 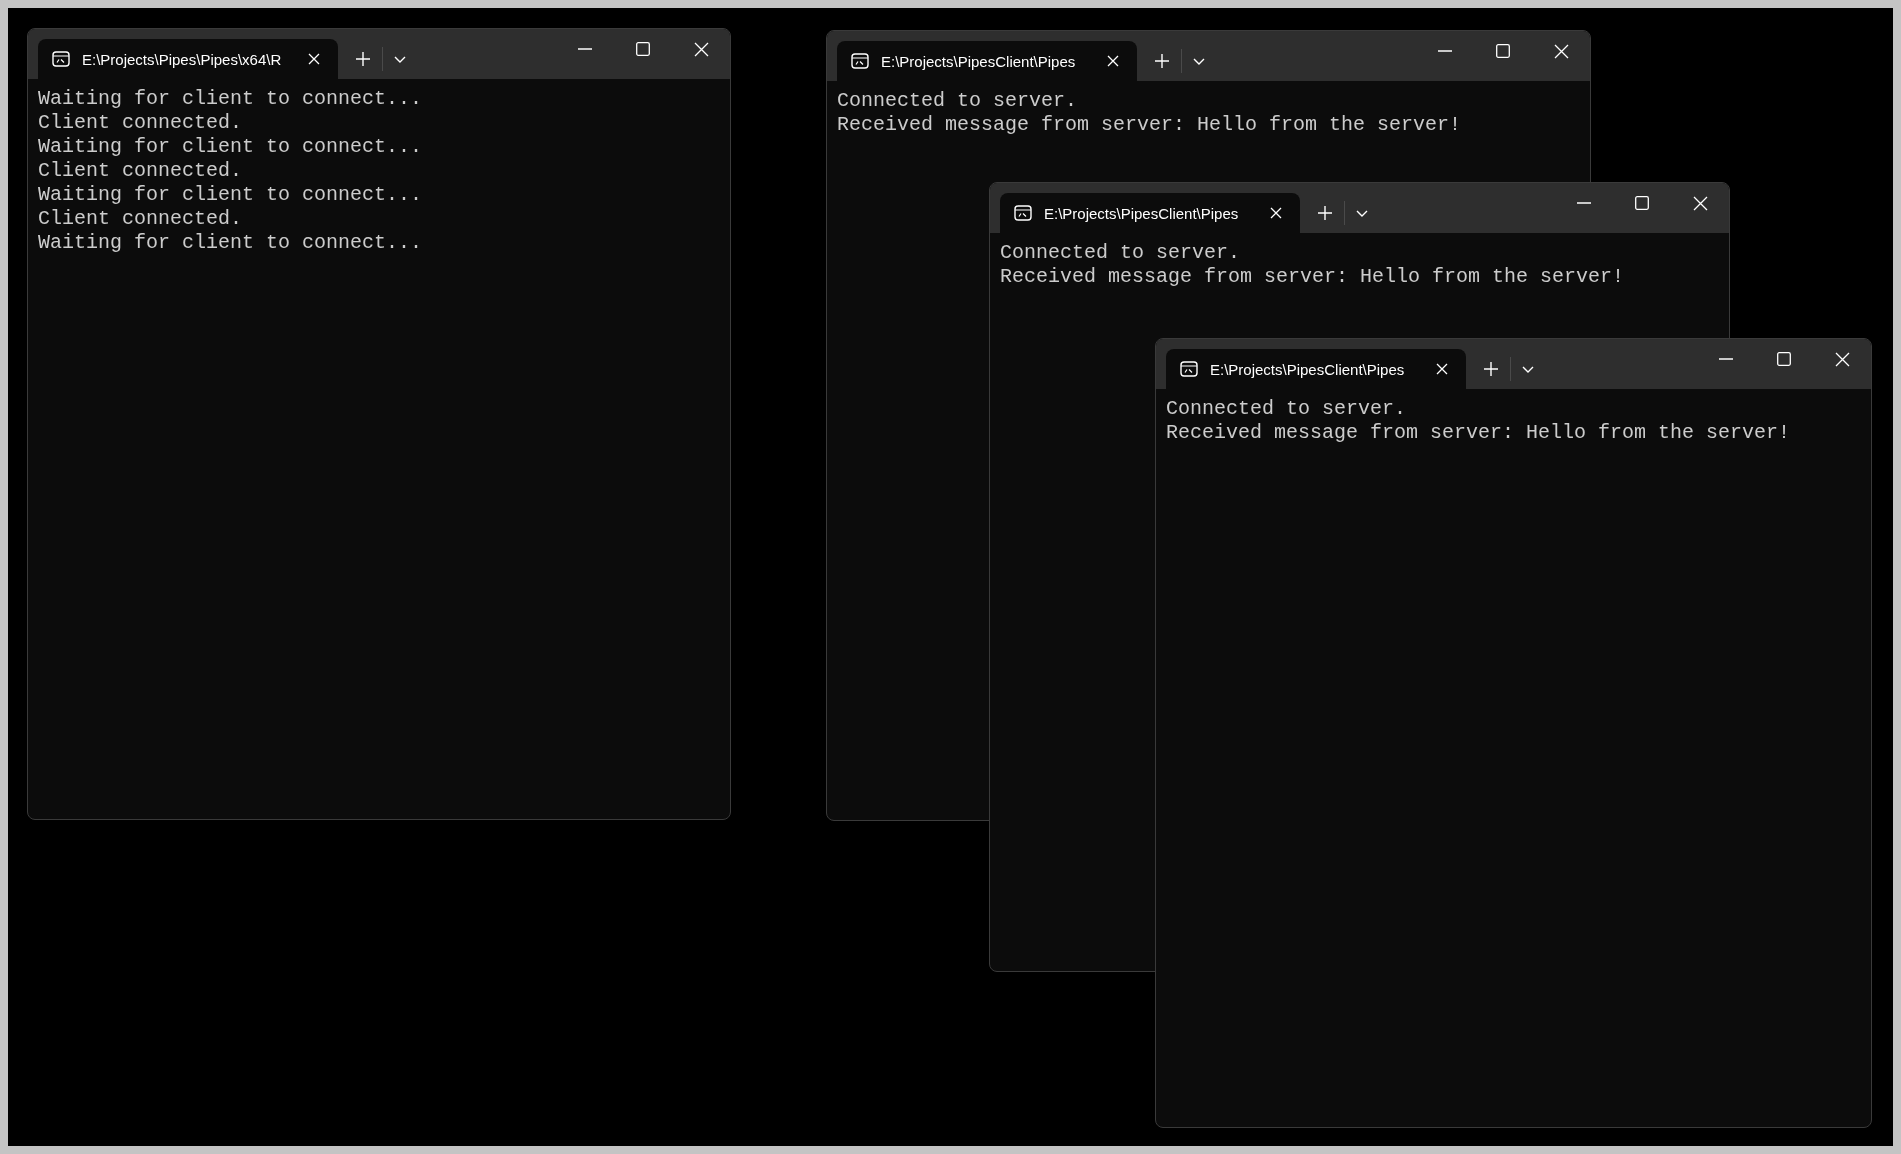 I want to click on terminal-tab: E:\Projects\Pipes\Pipes\x64\R, so click(x=188, y=59).